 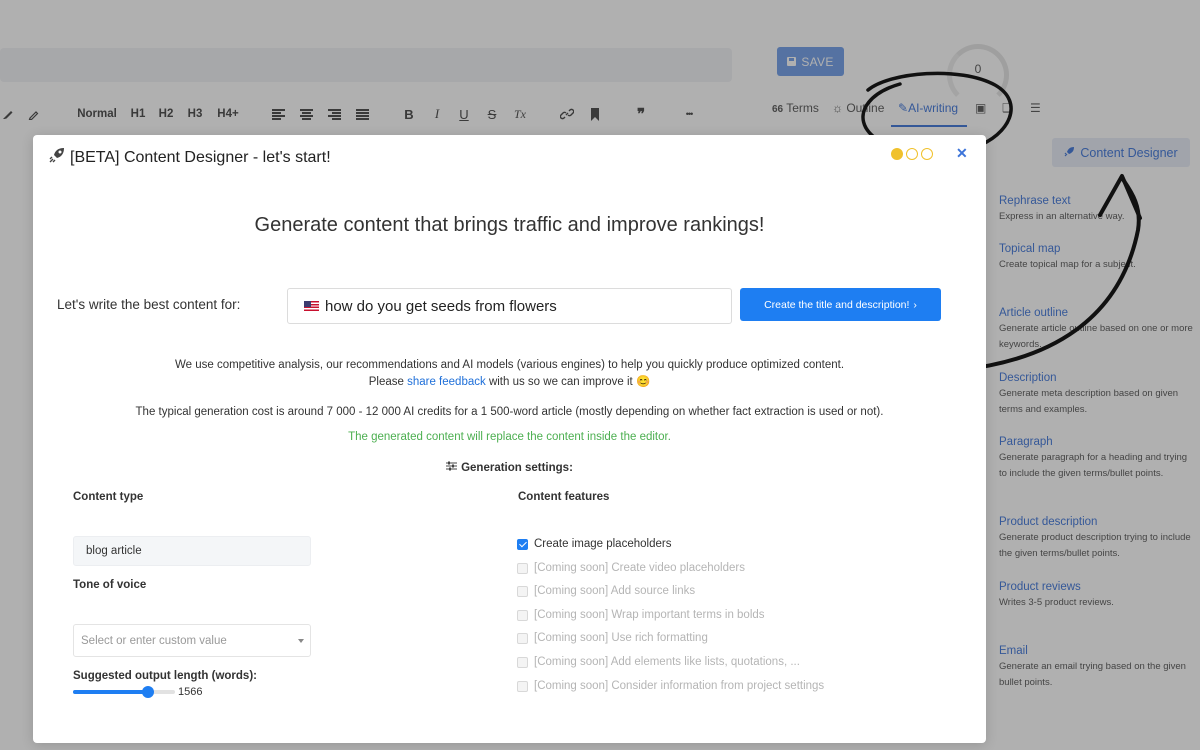 What do you see at coordinates (154, 640) in the screenshot?
I see `tone-placeholder: Select or enter custom value` at bounding box center [154, 640].